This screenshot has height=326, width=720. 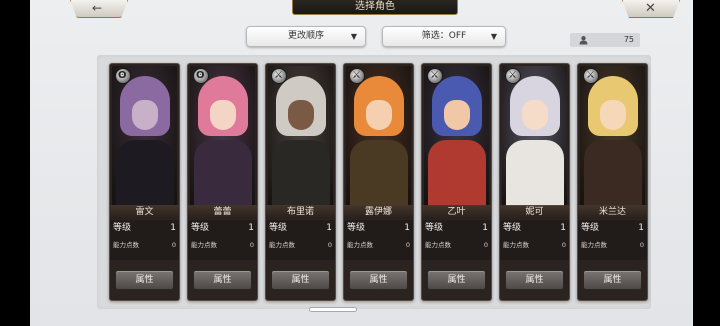 I want to click on close-button: ✕, so click(x=651, y=9).